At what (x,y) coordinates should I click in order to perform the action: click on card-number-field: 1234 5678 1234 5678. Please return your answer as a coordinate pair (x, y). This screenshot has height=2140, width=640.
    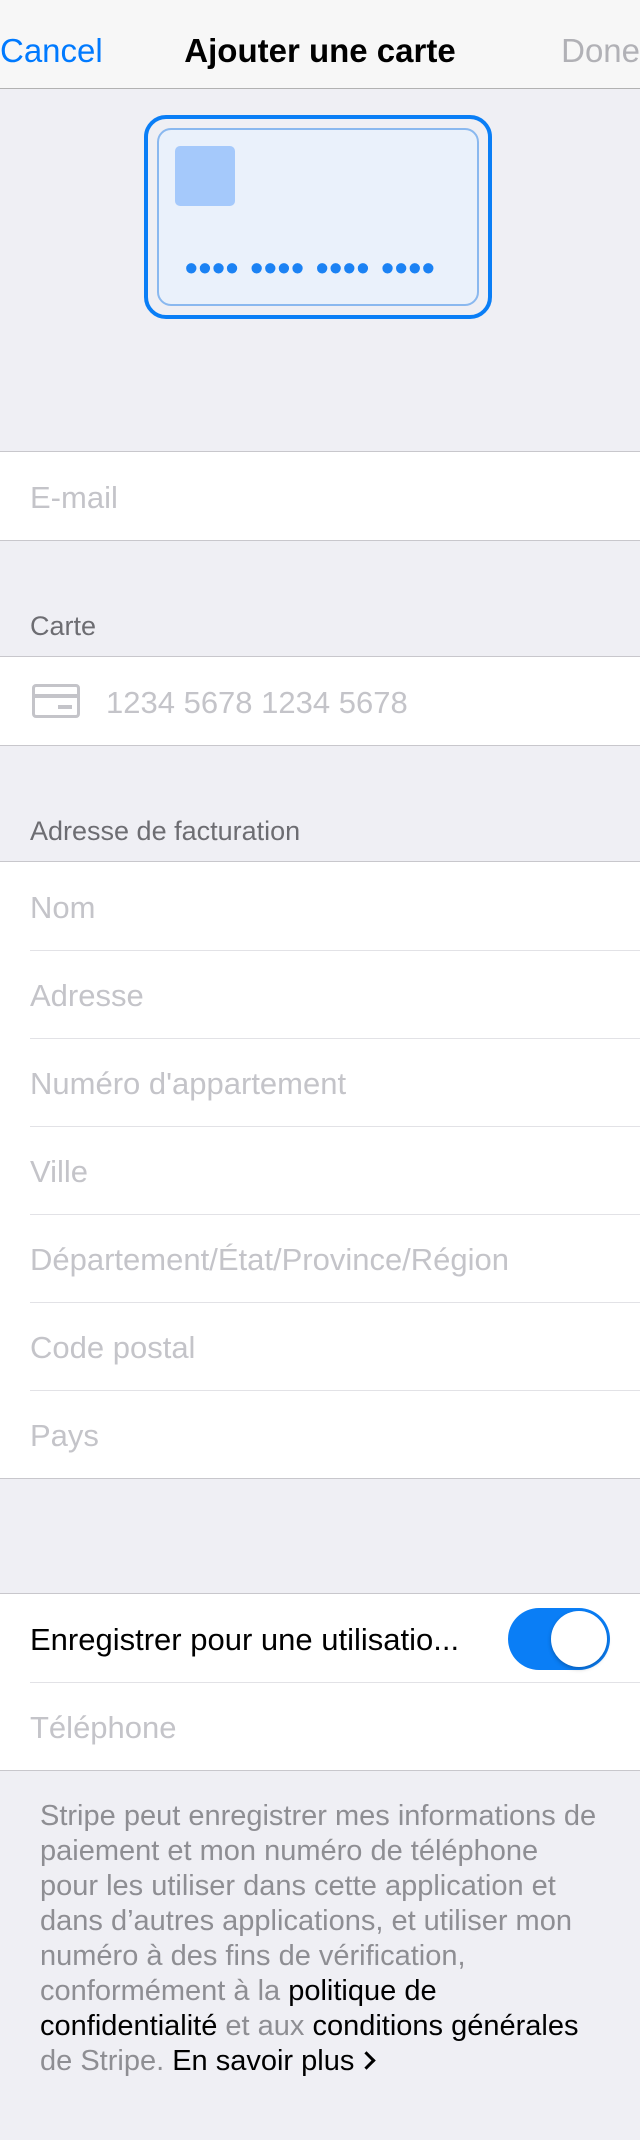
    Looking at the image, I should click on (320, 701).